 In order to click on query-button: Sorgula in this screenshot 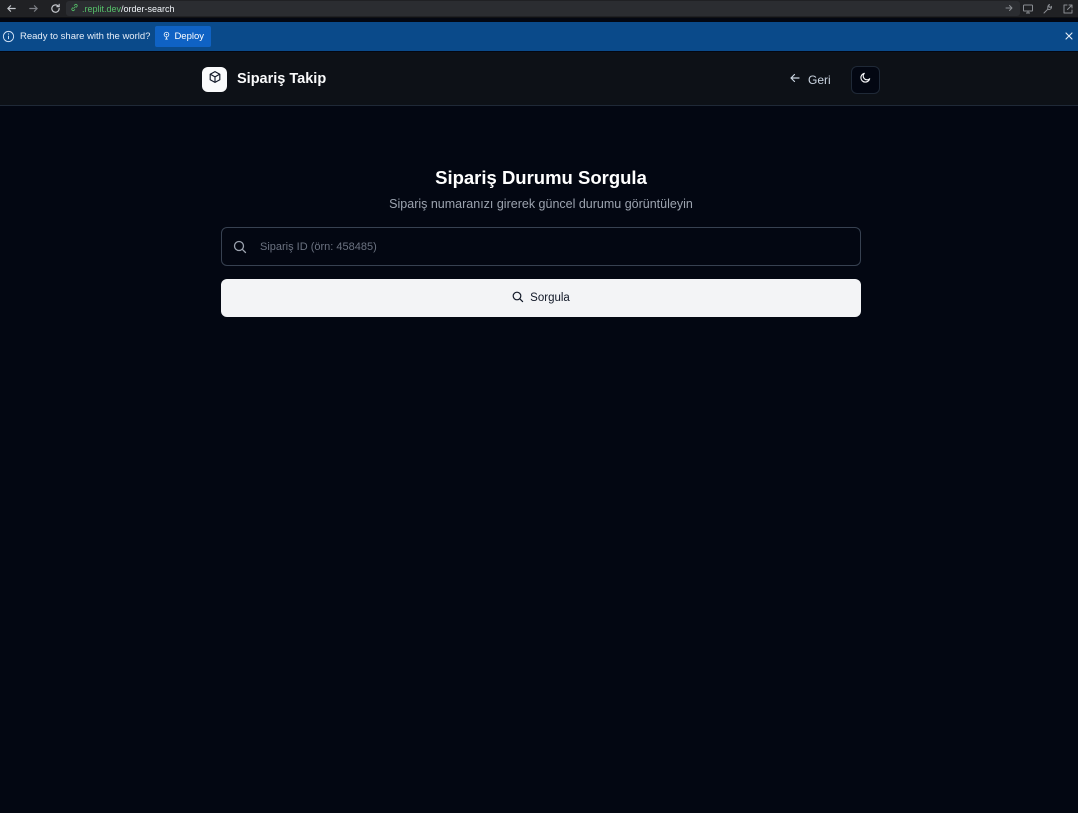, I will do `click(541, 298)`.